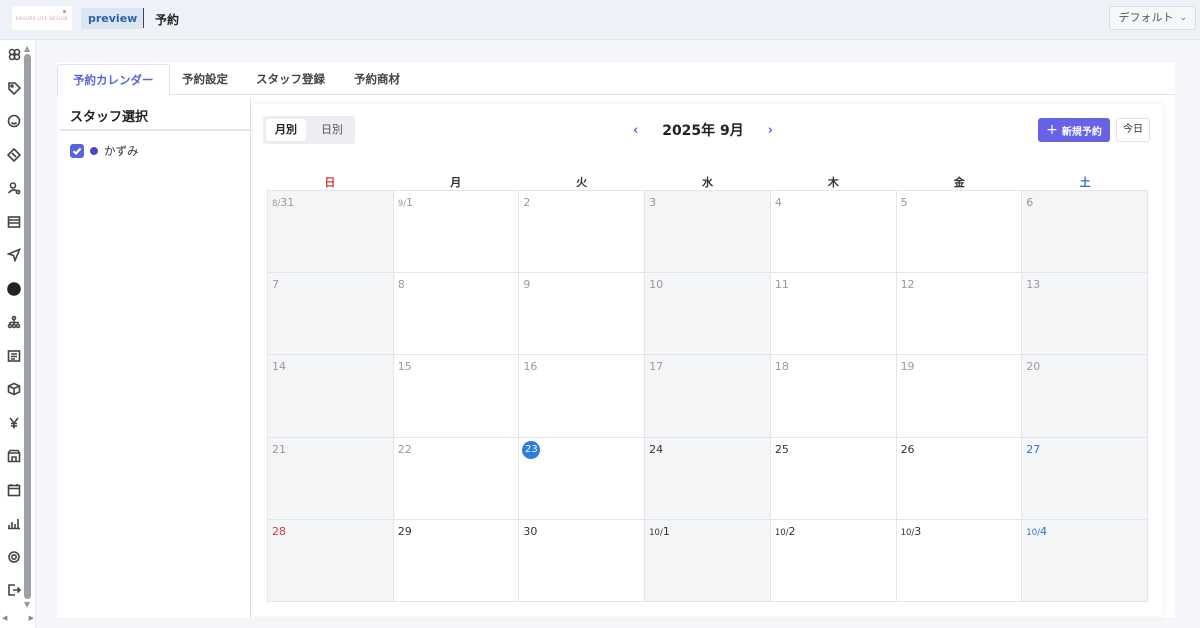 The height and width of the screenshot is (628, 1200). Describe the element at coordinates (1085, 182) in the screenshot. I see `weekday-label: 土` at that location.